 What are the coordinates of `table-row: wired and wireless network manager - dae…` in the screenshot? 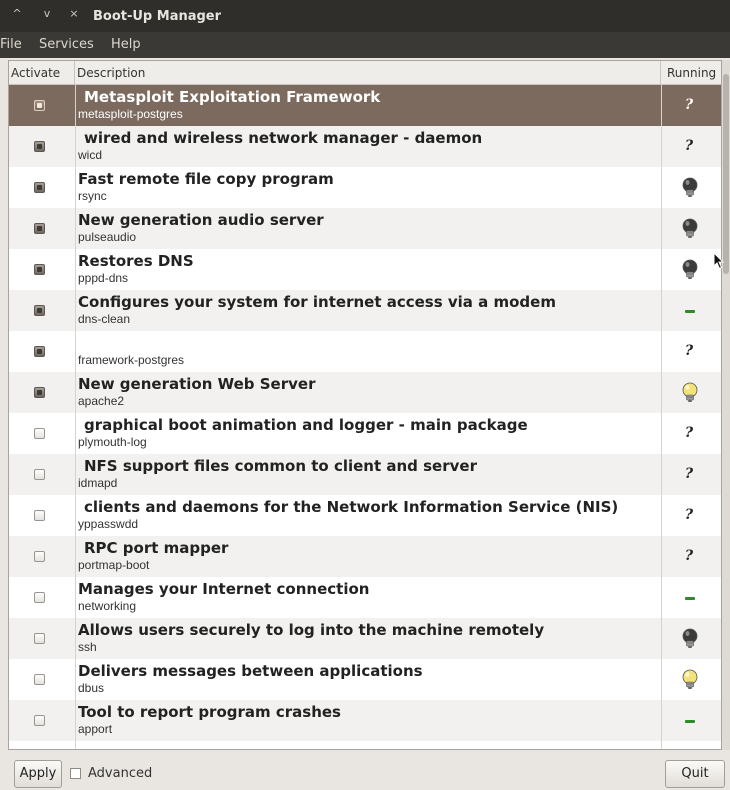 It's located at (365, 146).